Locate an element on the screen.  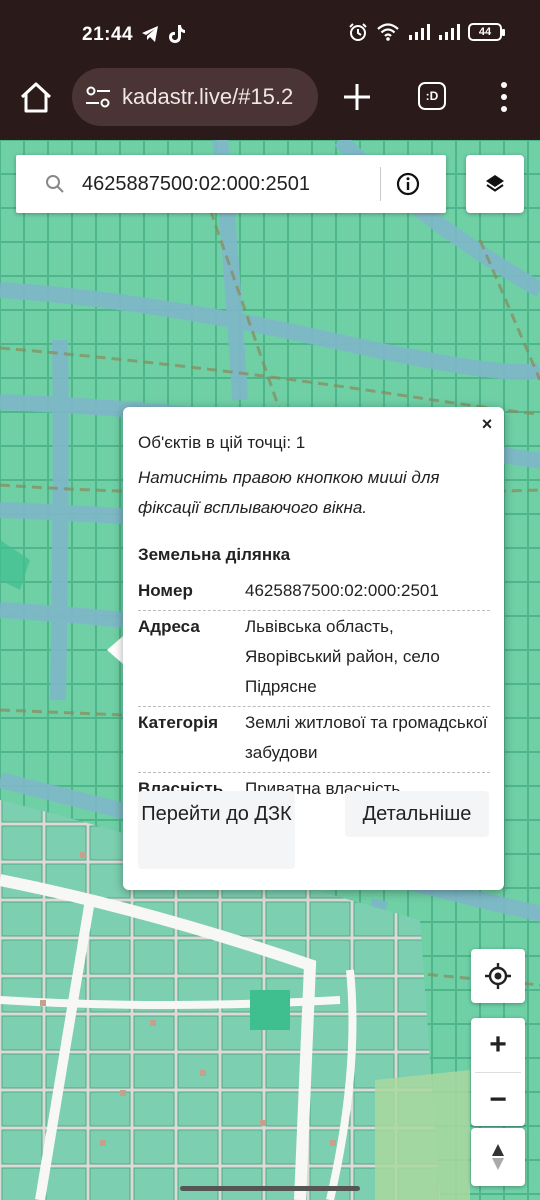
compass-button is located at coordinates (498, 1157).